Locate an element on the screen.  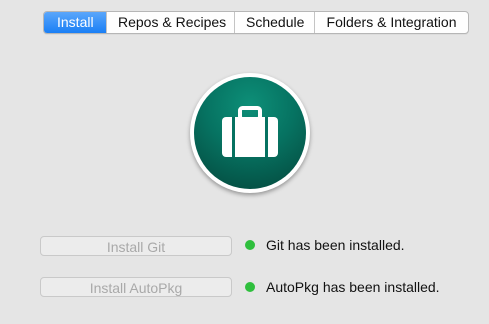
tab-folders-integration: Folders & Integration is located at coordinates (391, 22).